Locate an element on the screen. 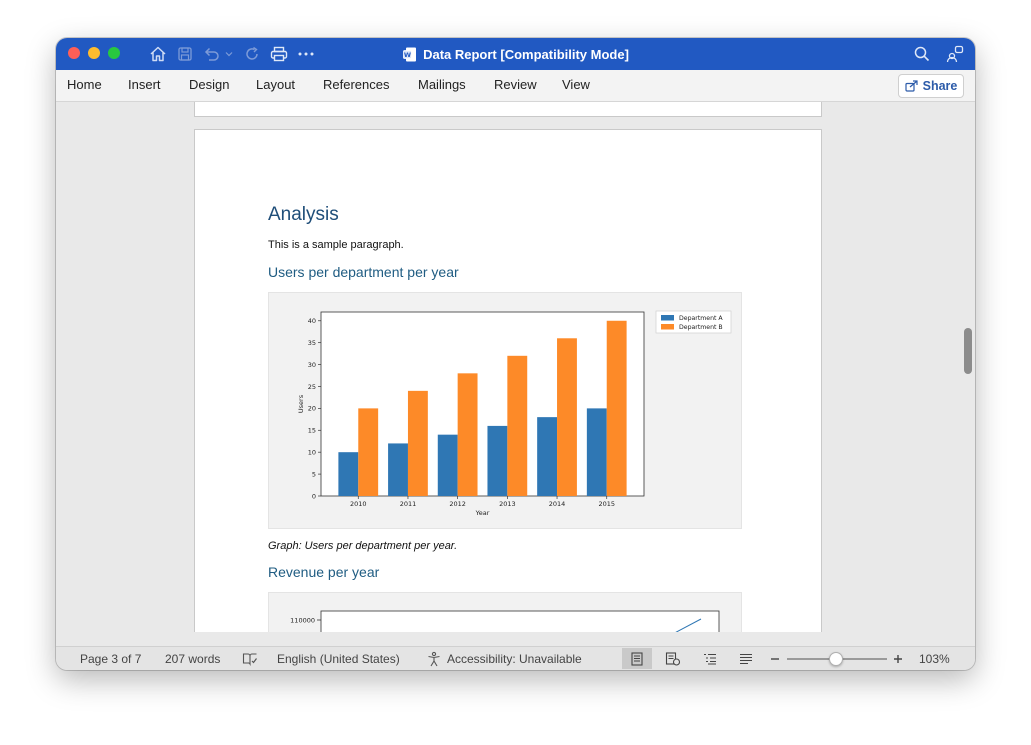 The height and width of the screenshot is (745, 1031). tab-design: Design is located at coordinates (209, 84).